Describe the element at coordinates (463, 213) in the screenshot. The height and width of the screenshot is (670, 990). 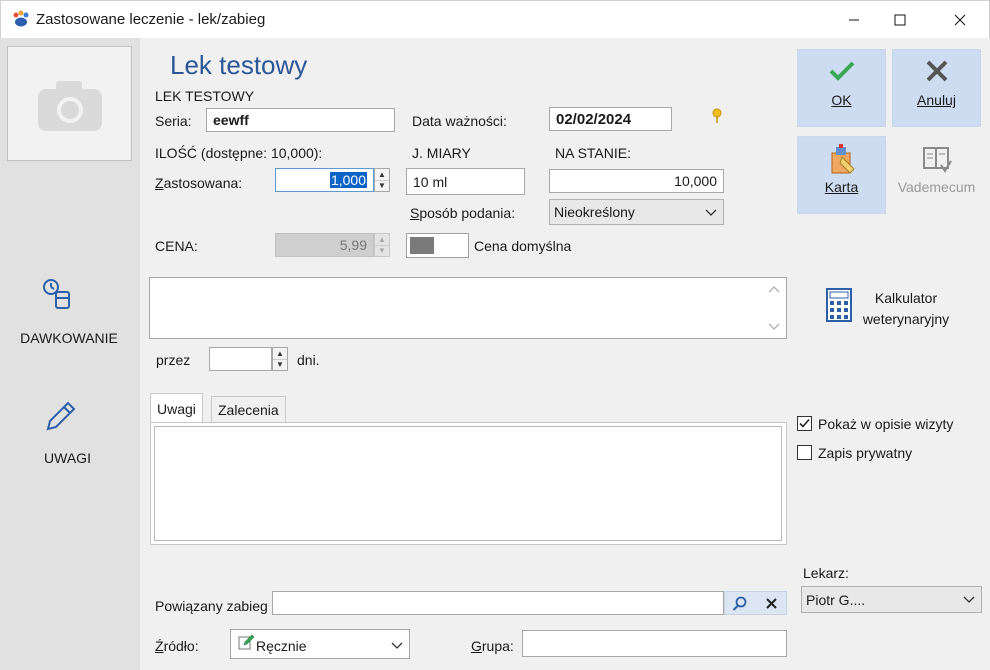
I see `route-label: Sposób podania:` at that location.